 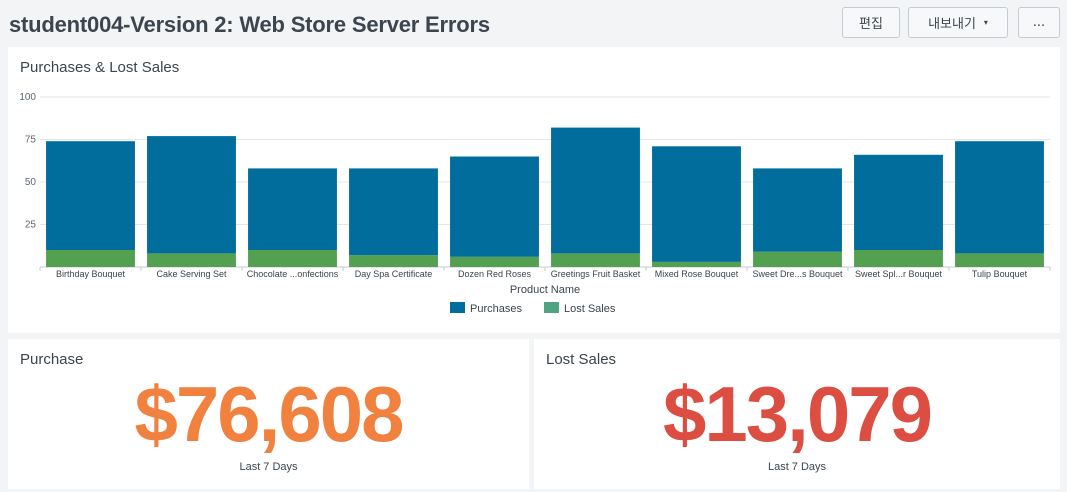 What do you see at coordinates (697, 274) in the screenshot?
I see `x-tick-label: Mixed Rose Bouquet` at bounding box center [697, 274].